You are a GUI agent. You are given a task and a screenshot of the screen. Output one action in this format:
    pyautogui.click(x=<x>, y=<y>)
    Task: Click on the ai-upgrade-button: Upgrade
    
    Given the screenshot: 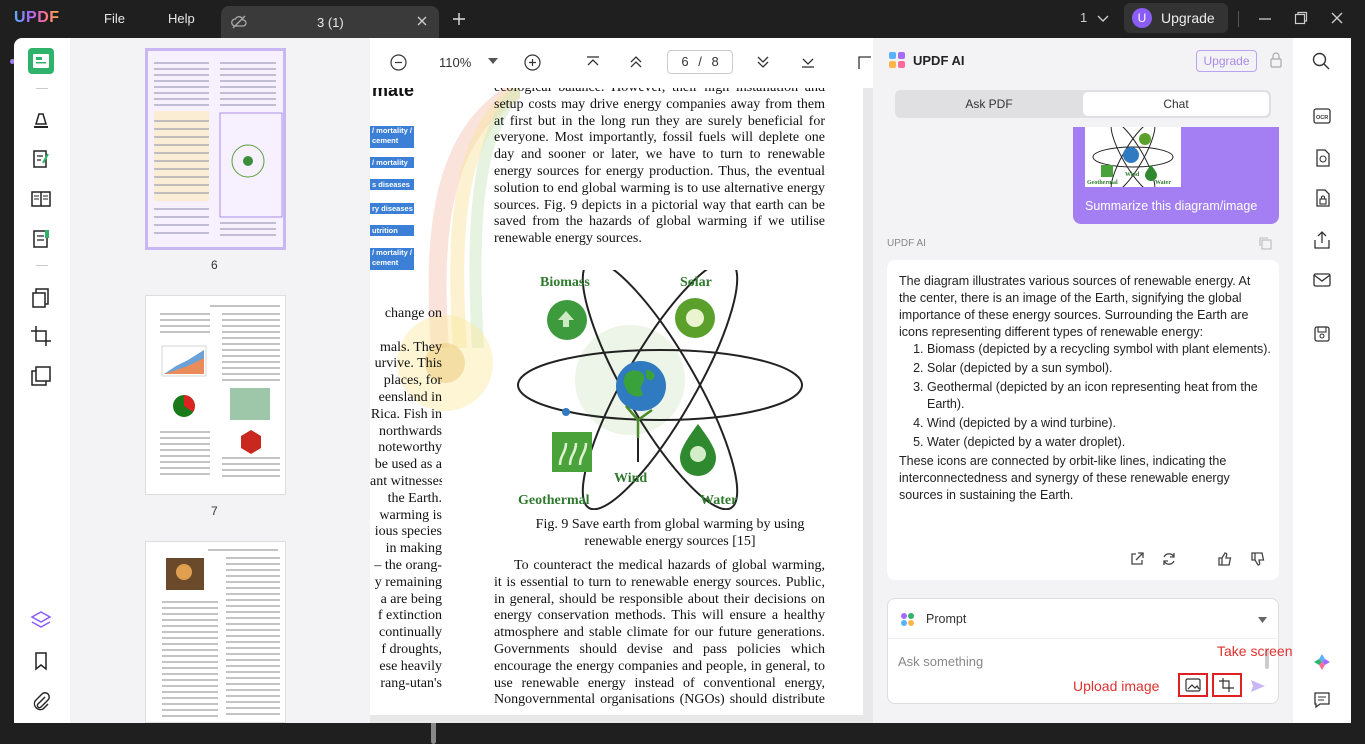 What is the action you would take?
    pyautogui.click(x=1226, y=61)
    